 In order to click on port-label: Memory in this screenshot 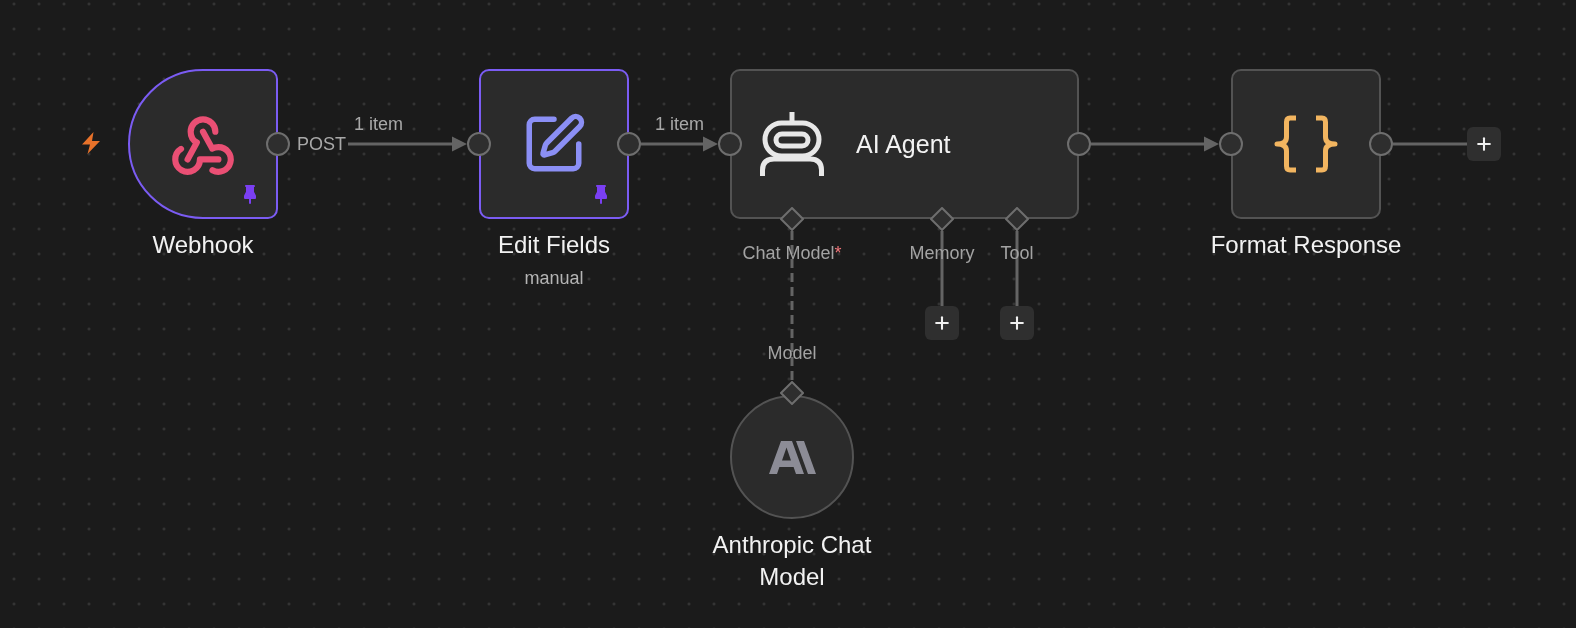, I will do `click(942, 253)`.